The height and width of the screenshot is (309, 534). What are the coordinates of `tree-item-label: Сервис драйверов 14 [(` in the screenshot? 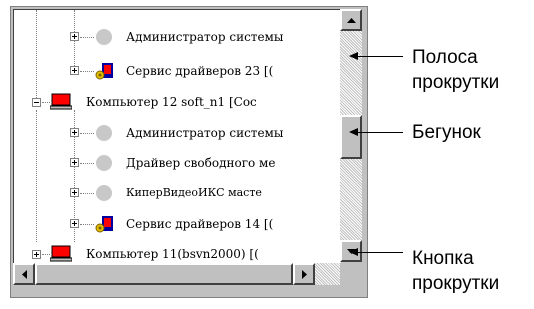 It's located at (200, 224).